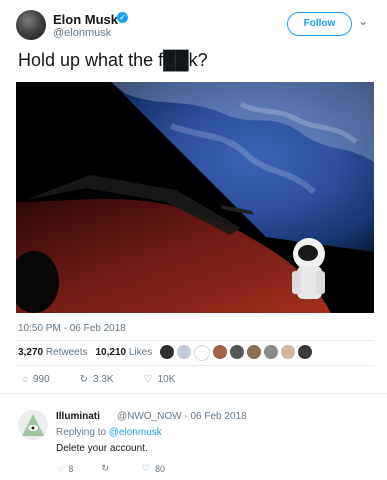 This screenshot has width=387, height=480. I want to click on like-action: ♡ 10K, so click(160, 379).